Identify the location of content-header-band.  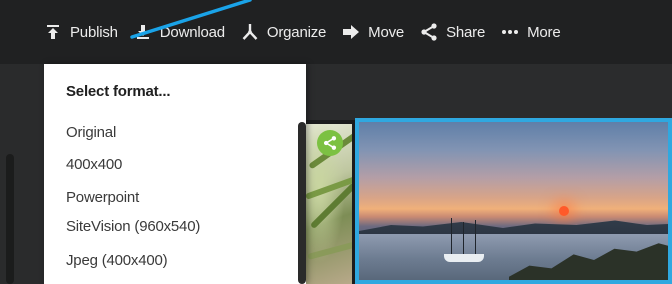
(489, 92).